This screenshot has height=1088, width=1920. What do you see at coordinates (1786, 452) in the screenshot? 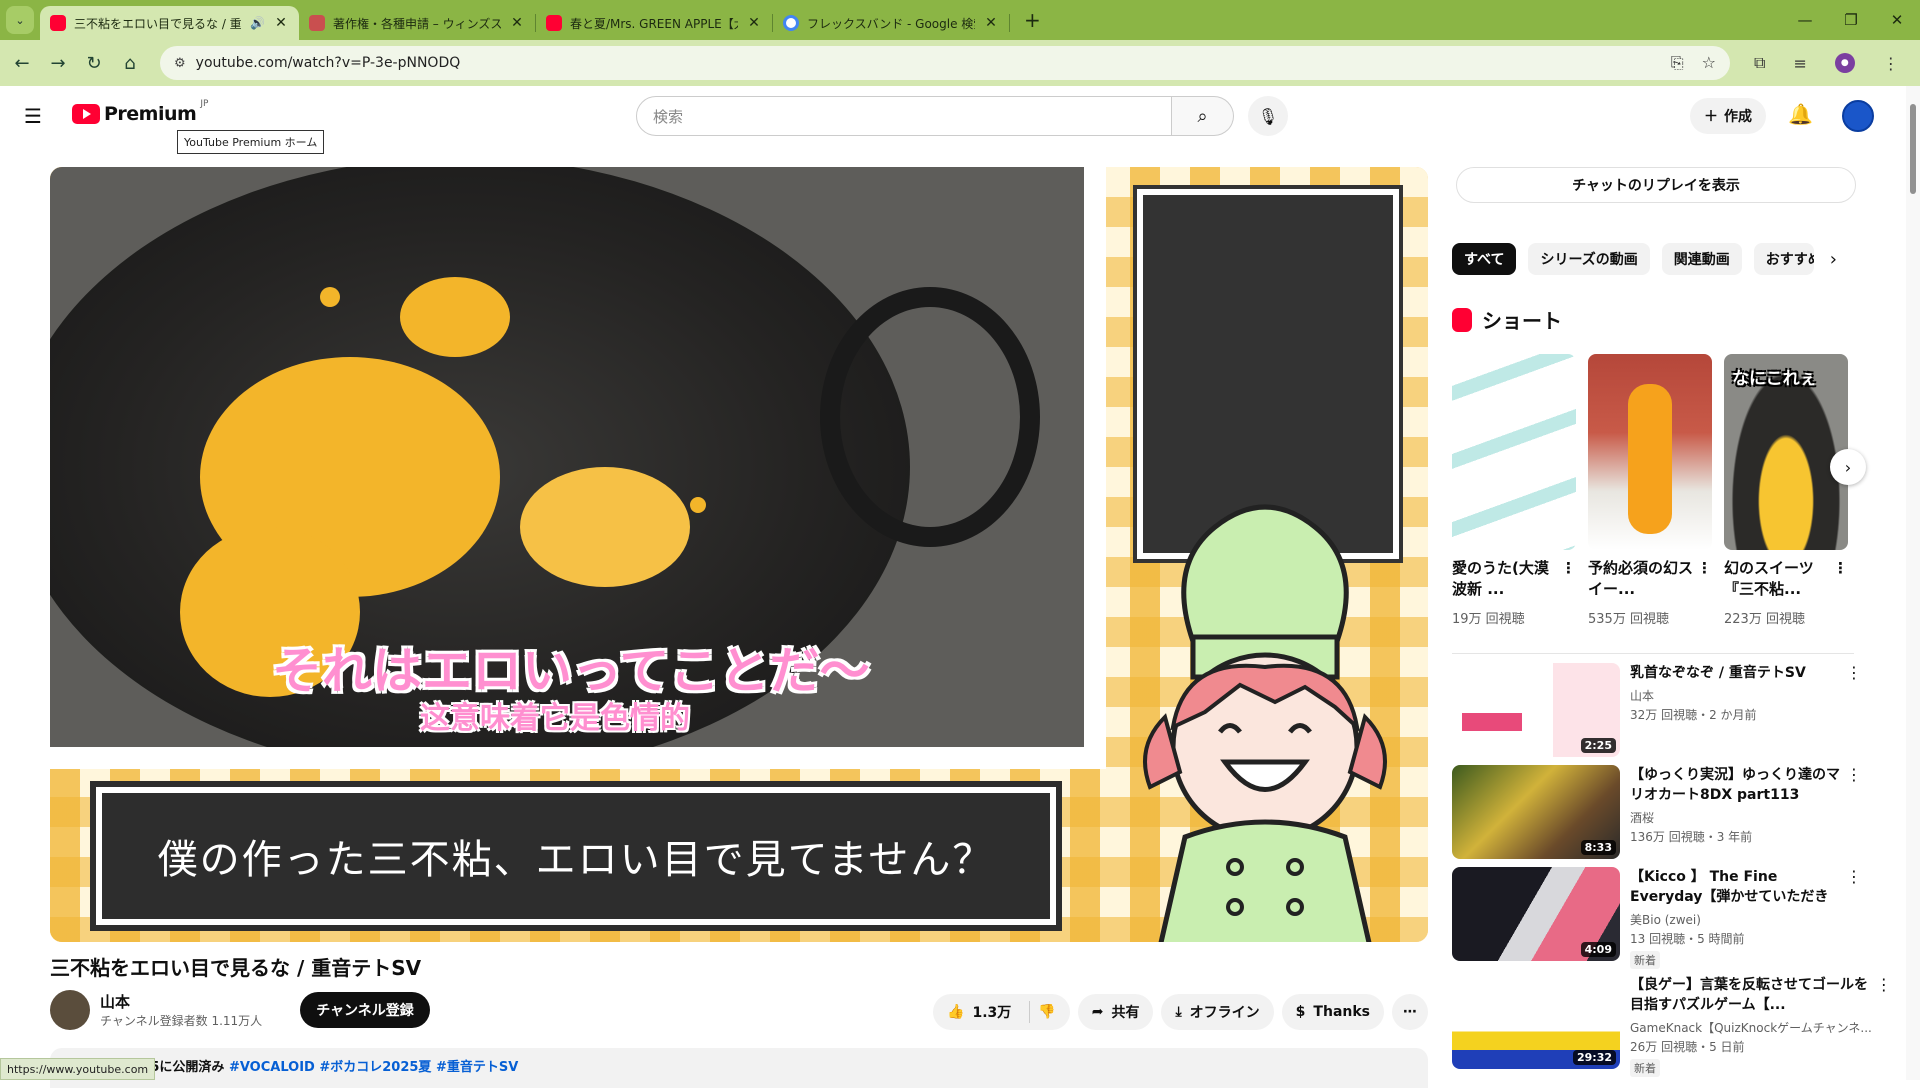
I see `short-thumbnail: なにこれぇ` at bounding box center [1786, 452].